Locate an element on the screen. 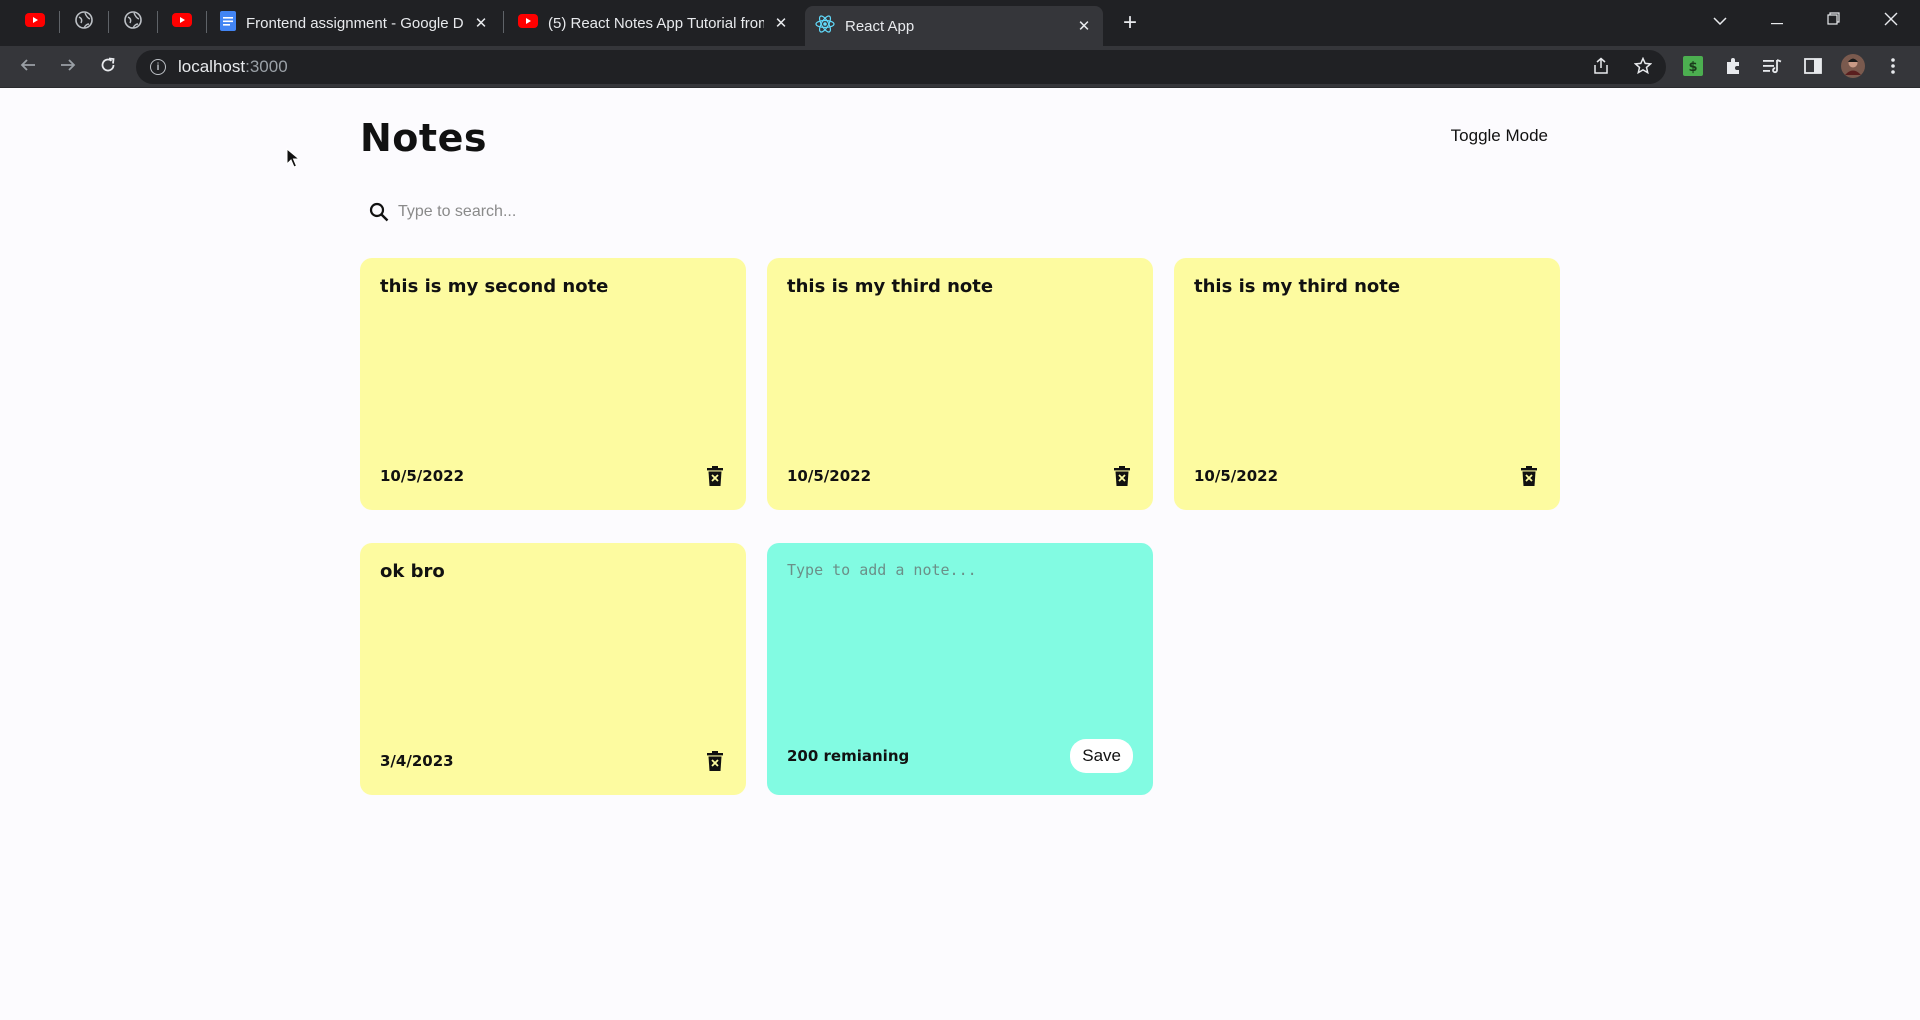  close-window-button is located at coordinates (1891, 21).